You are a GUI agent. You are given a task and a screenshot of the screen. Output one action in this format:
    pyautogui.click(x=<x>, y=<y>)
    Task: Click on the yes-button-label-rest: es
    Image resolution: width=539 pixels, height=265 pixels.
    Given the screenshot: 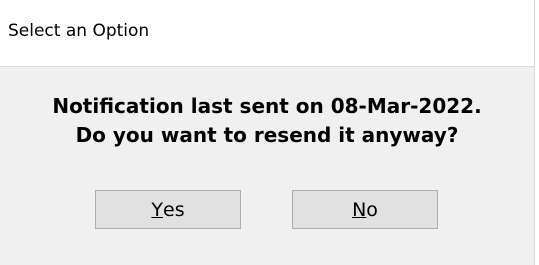 What is the action you would take?
    pyautogui.click(x=174, y=209)
    